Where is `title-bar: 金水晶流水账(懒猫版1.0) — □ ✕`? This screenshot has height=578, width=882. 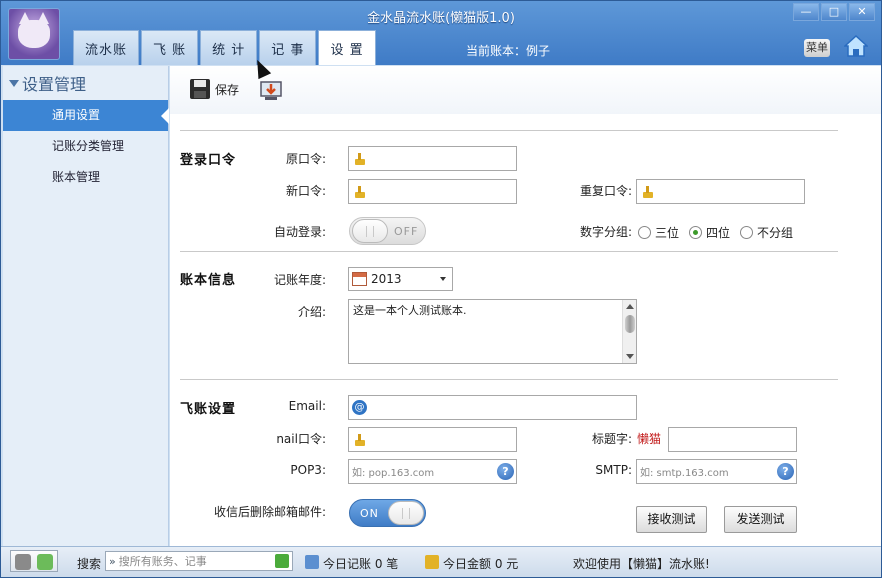 title-bar: 金水晶流水账(懒猫版1.0) — □ ✕ is located at coordinates (441, 16).